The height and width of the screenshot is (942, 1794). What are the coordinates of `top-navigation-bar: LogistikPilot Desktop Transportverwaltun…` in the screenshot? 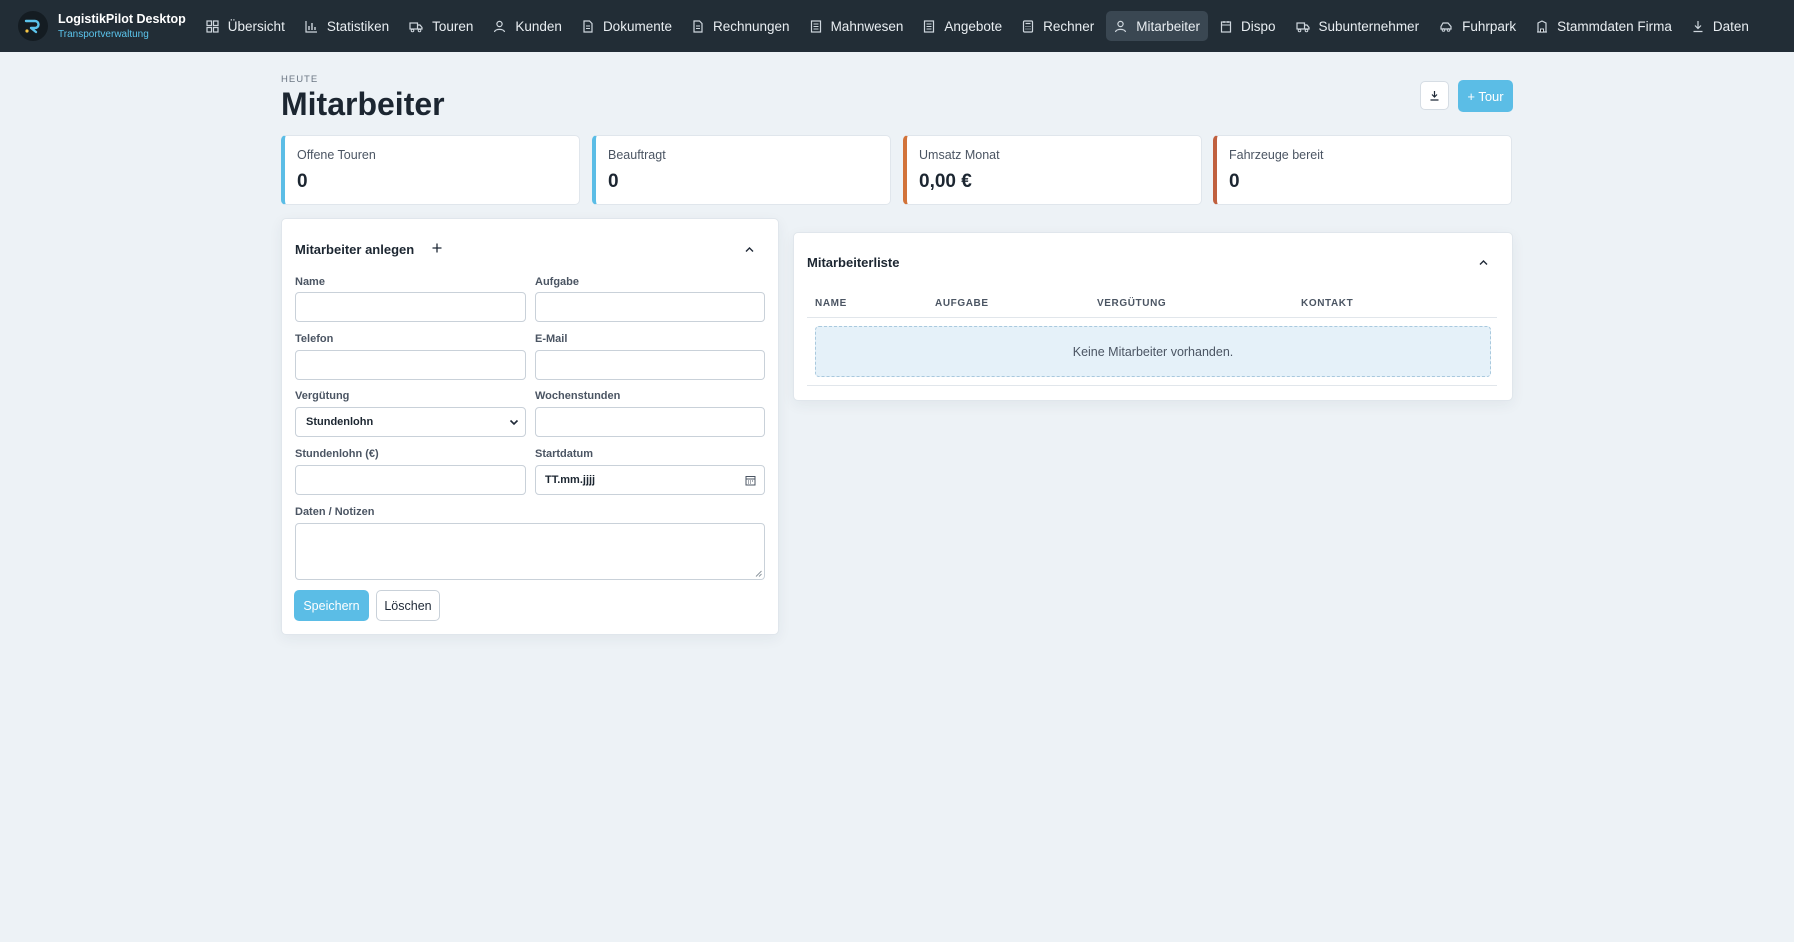 It's located at (897, 26).